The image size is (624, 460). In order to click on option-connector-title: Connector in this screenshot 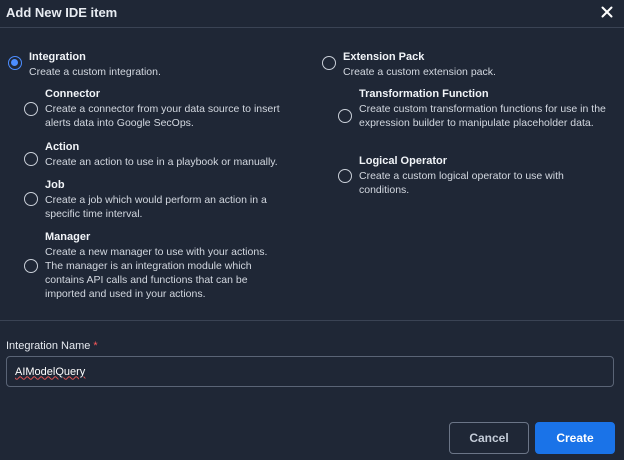, I will do `click(72, 94)`.